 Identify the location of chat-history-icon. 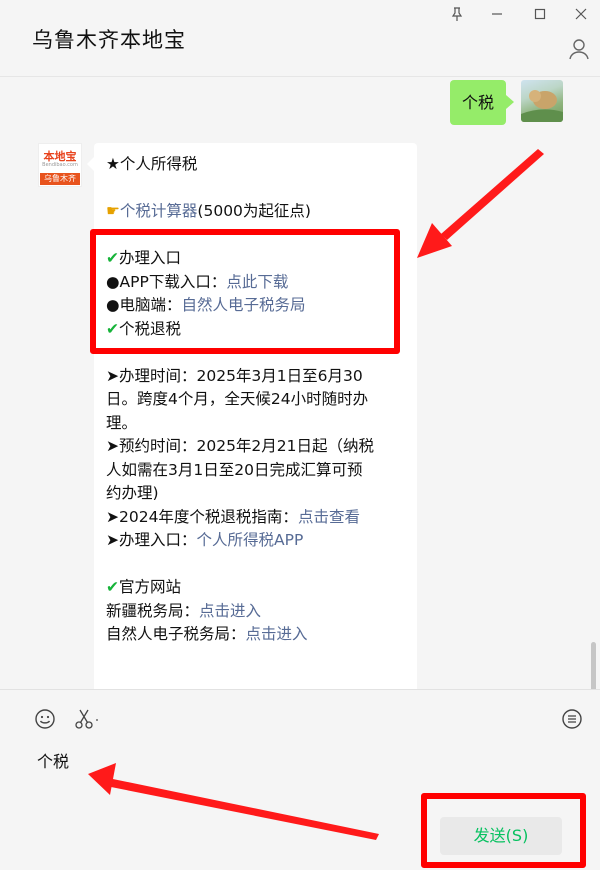
(572, 719).